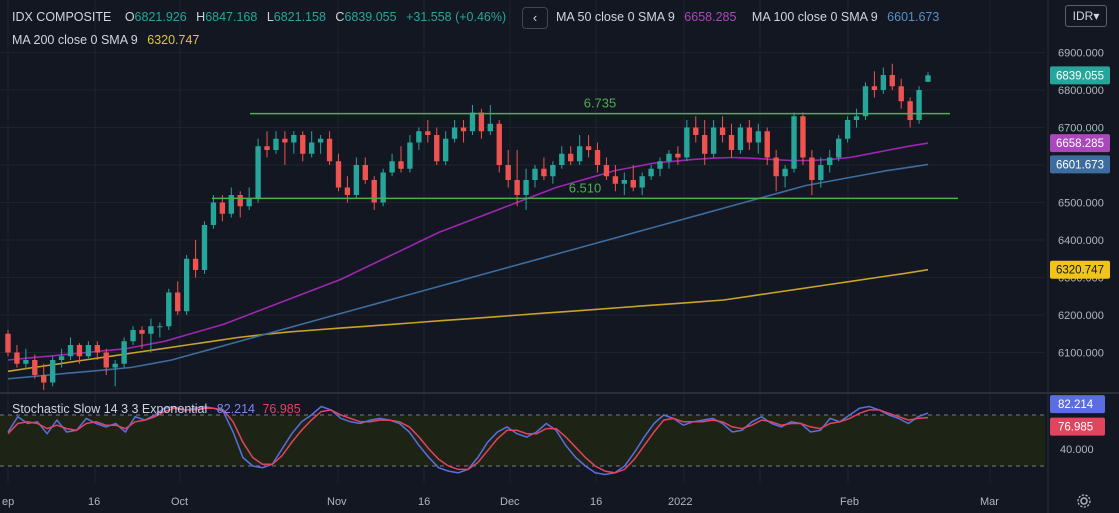 The image size is (1119, 513). What do you see at coordinates (160, 17) in the screenshot?
I see `open-value: 6821.926` at bounding box center [160, 17].